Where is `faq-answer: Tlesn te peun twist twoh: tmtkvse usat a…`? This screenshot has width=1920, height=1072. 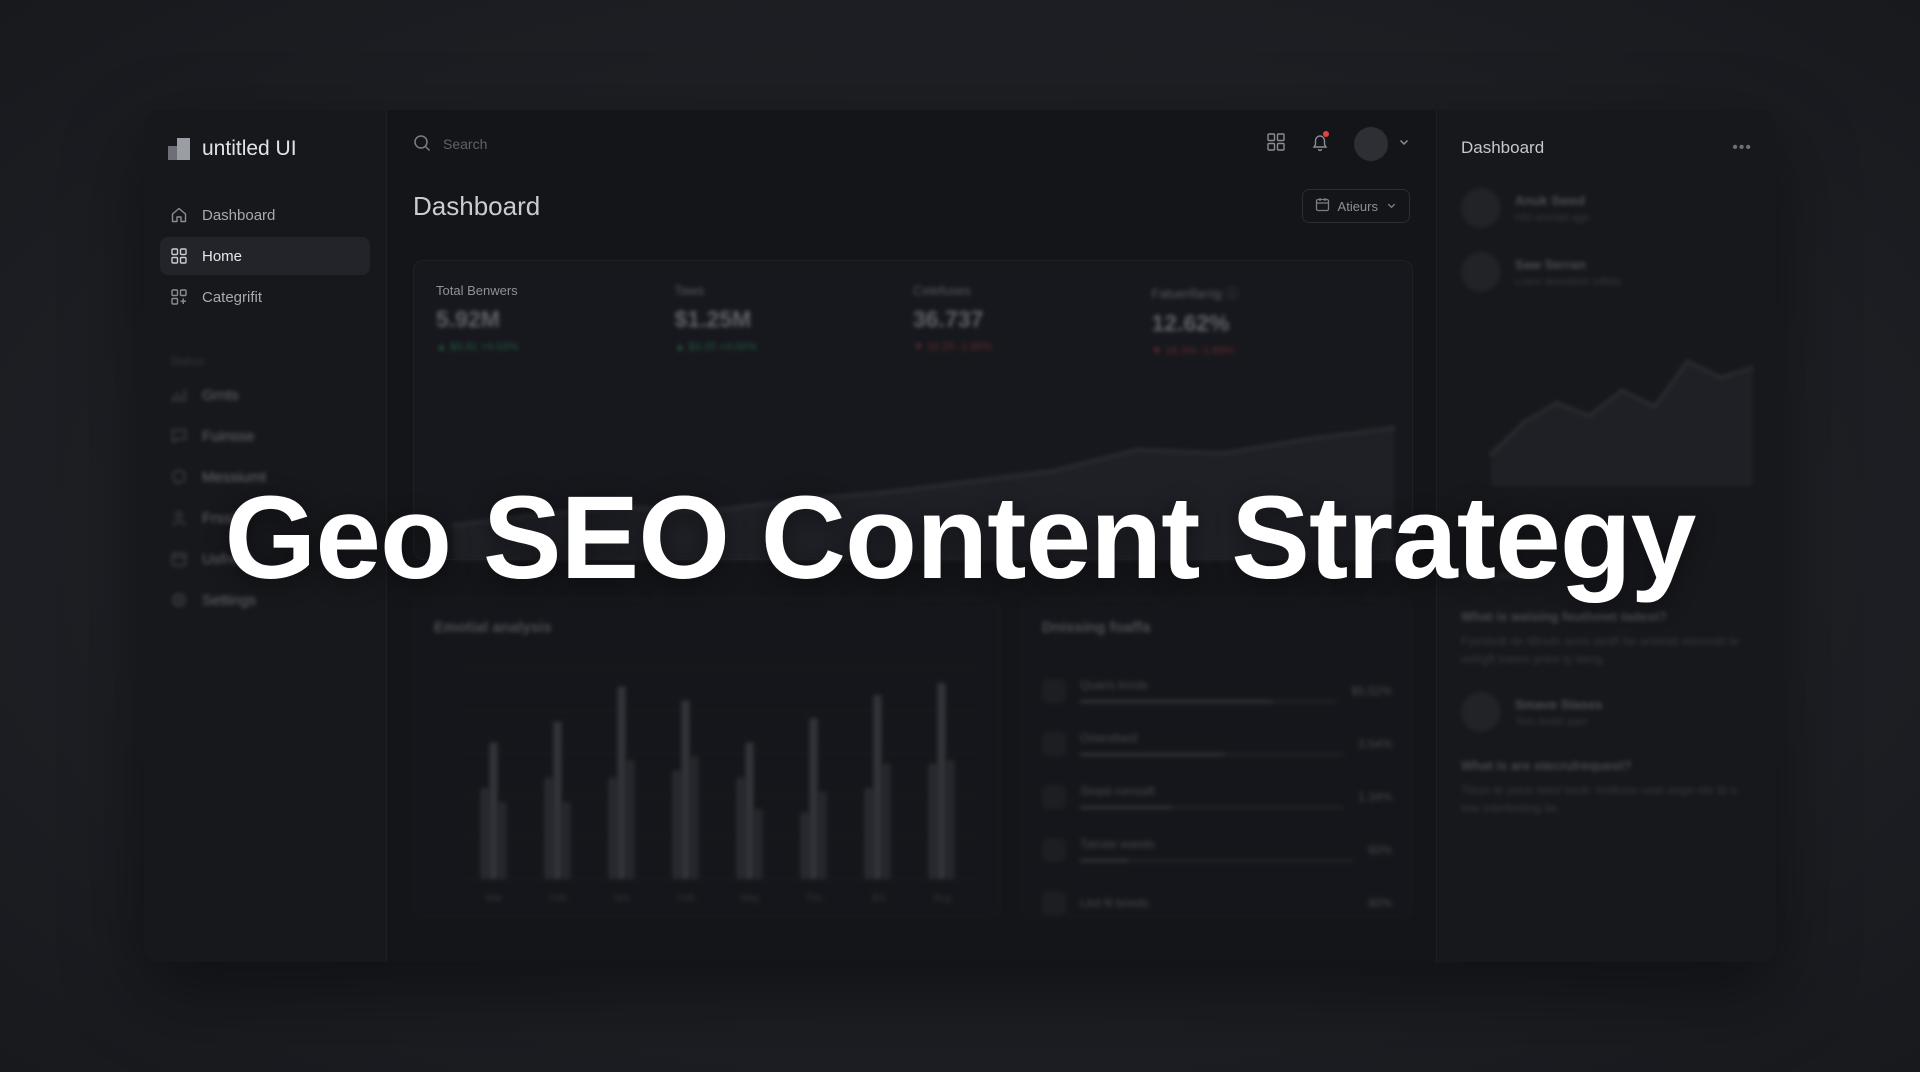 faq-answer: Tlesn te peun twist twoh: tmtkvse usat a… is located at coordinates (1599, 799).